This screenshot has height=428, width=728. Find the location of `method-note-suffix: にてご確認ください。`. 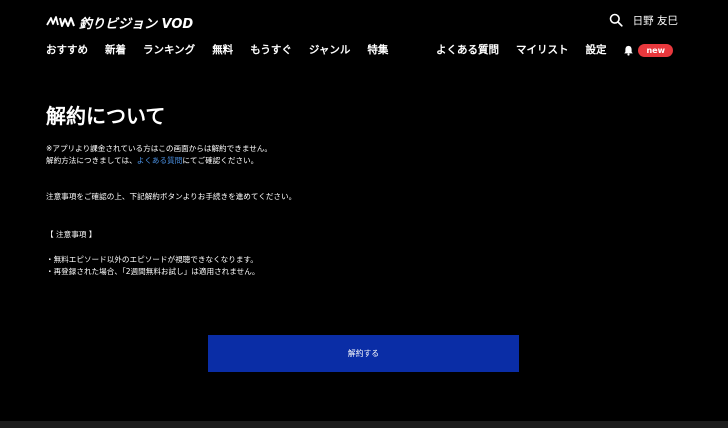

method-note-suffix: にてご確認ください。 is located at coordinates (220, 160).